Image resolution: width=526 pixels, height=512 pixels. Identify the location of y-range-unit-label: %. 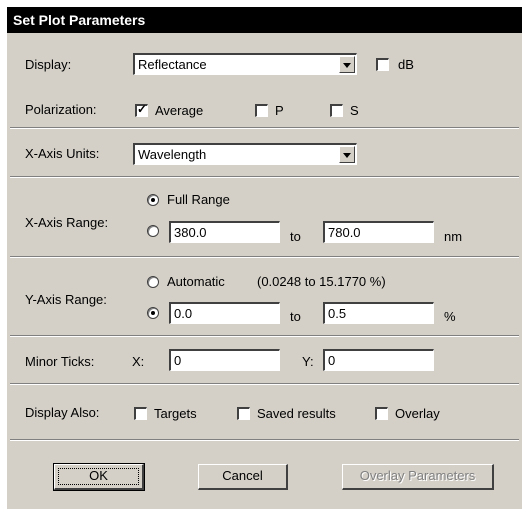
(450, 316).